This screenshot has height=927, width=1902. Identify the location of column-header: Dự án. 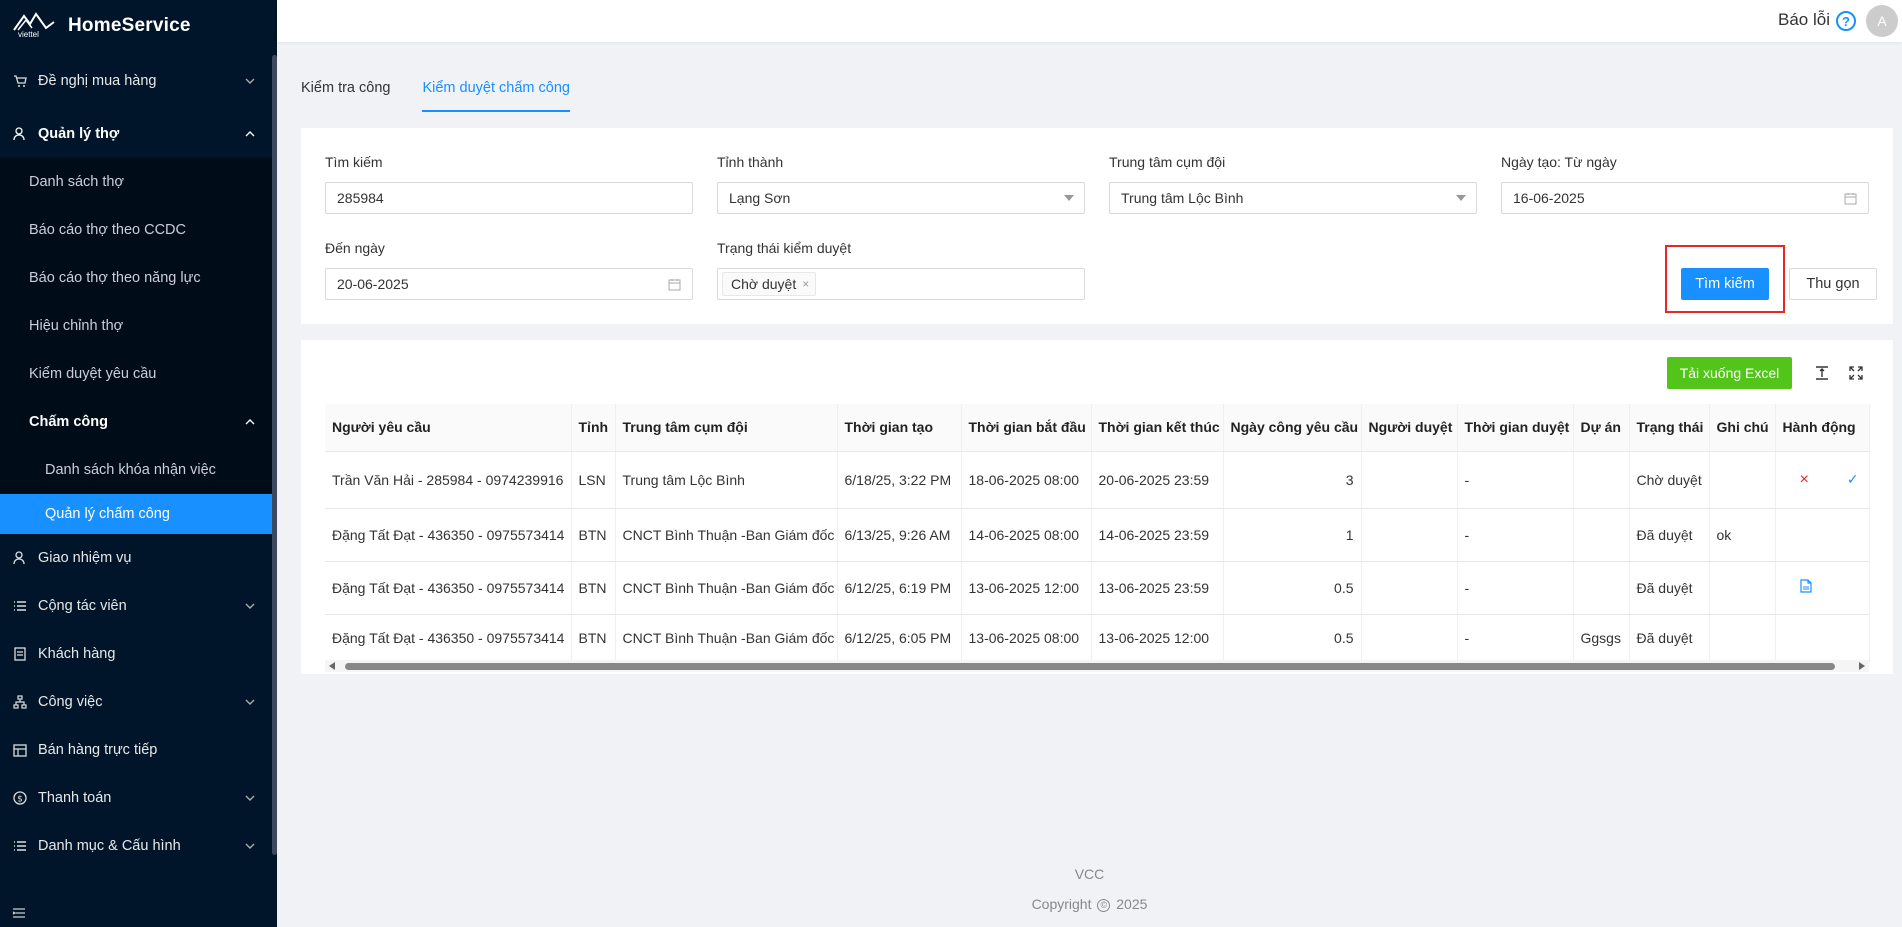
(1601, 428).